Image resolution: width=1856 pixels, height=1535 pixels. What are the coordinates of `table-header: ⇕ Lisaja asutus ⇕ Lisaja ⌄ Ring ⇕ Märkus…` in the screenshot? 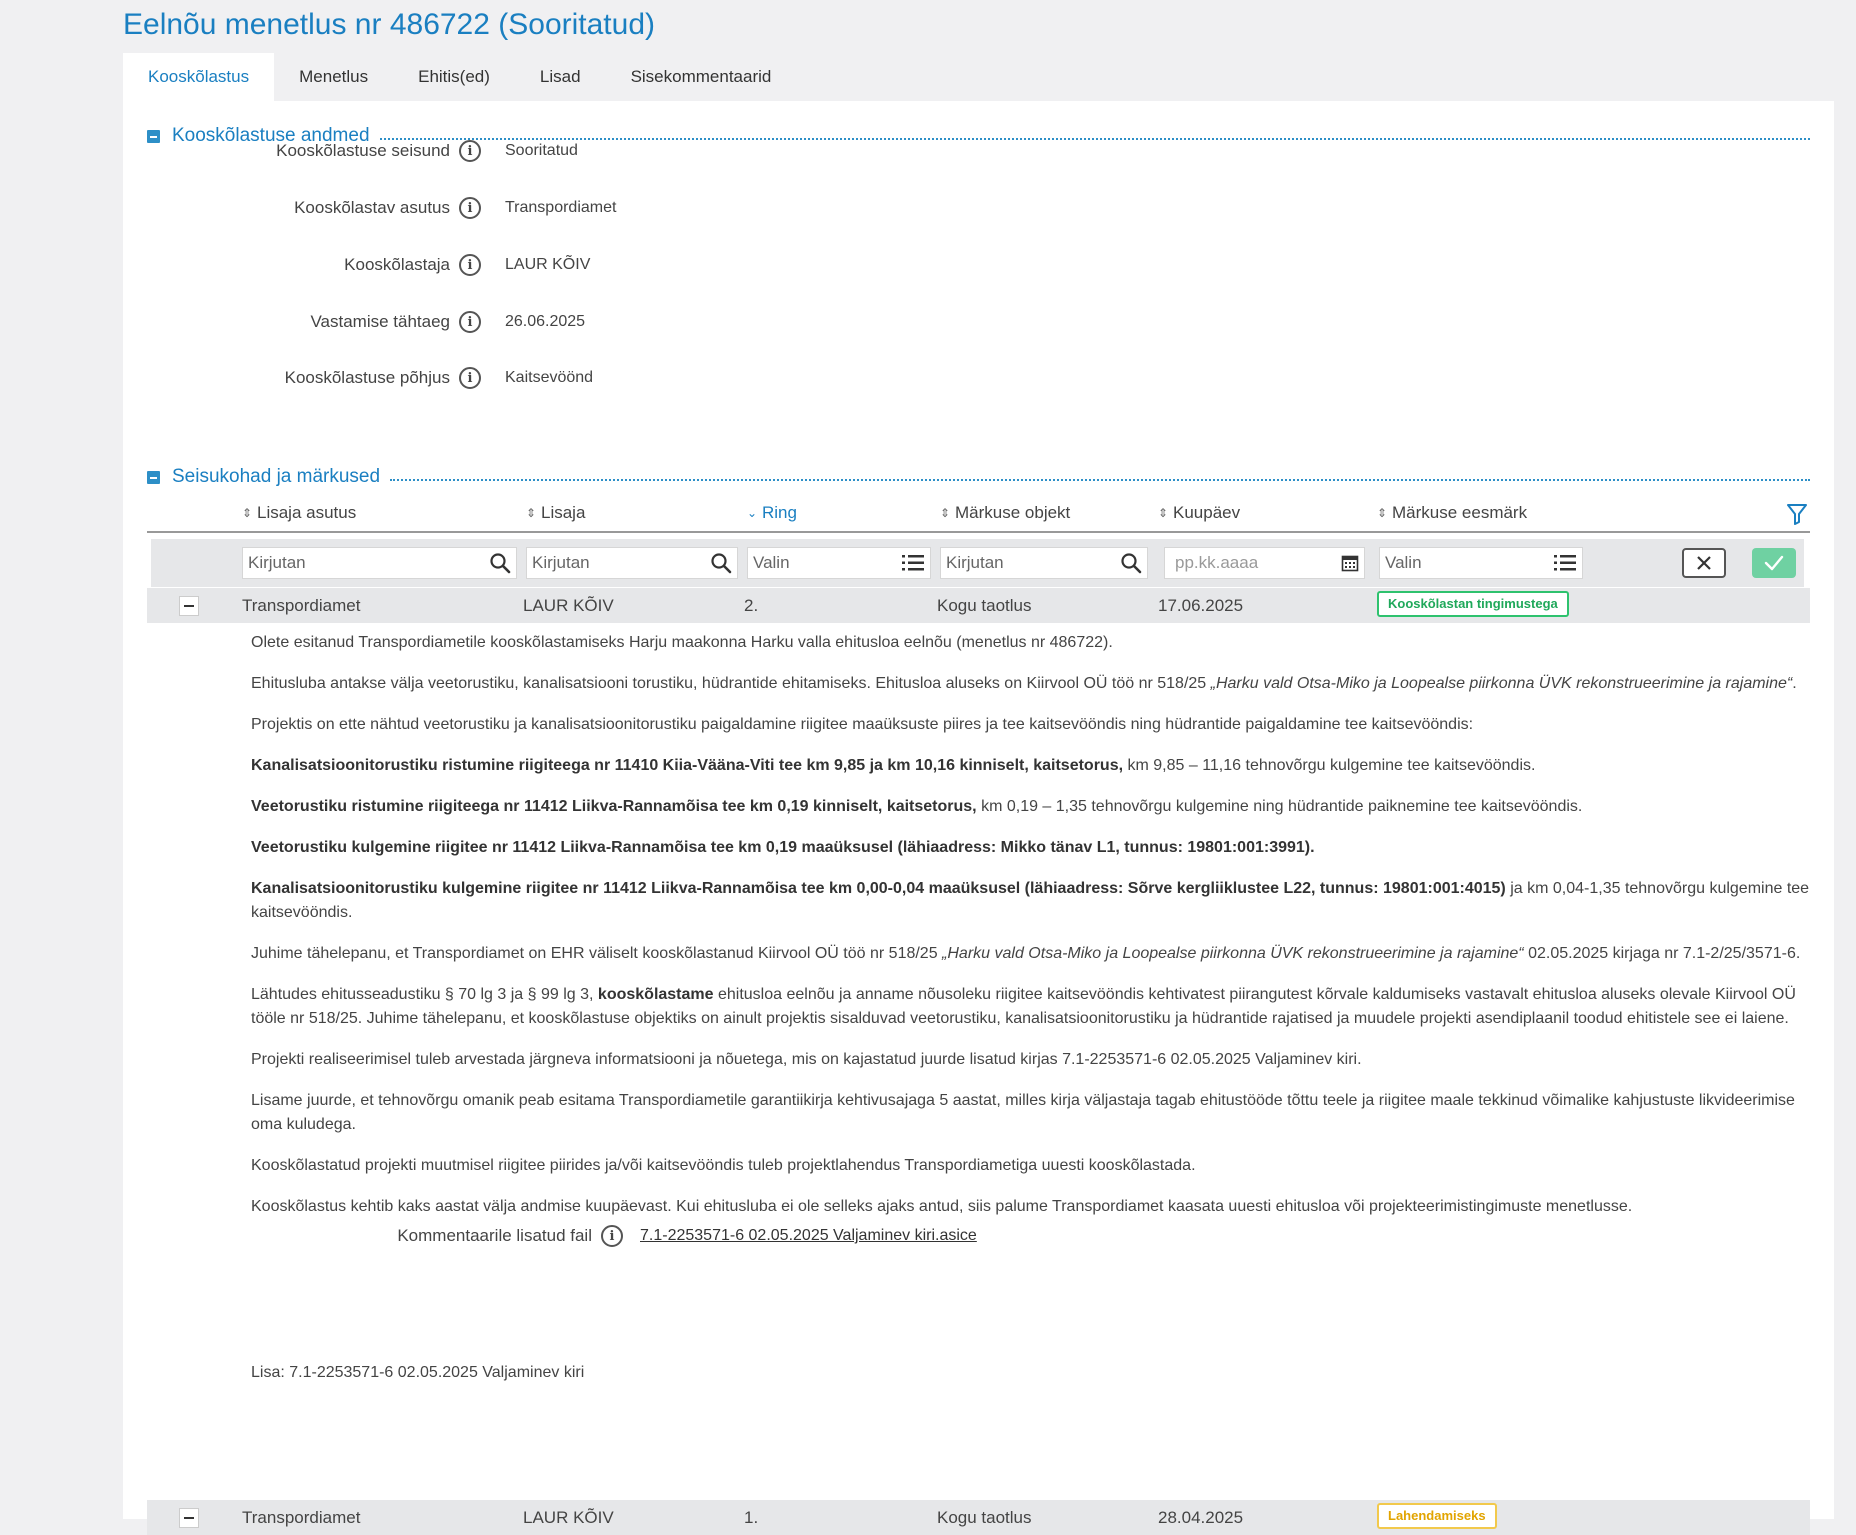 It's located at (978, 516).